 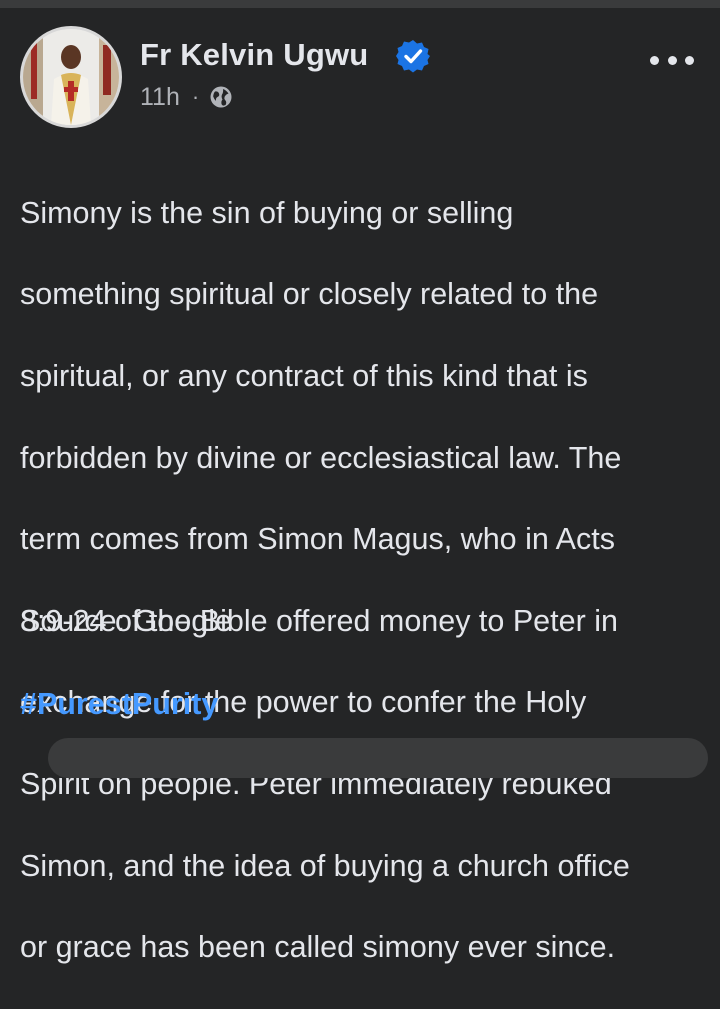 I want to click on author-avatar, so click(x=71, y=77).